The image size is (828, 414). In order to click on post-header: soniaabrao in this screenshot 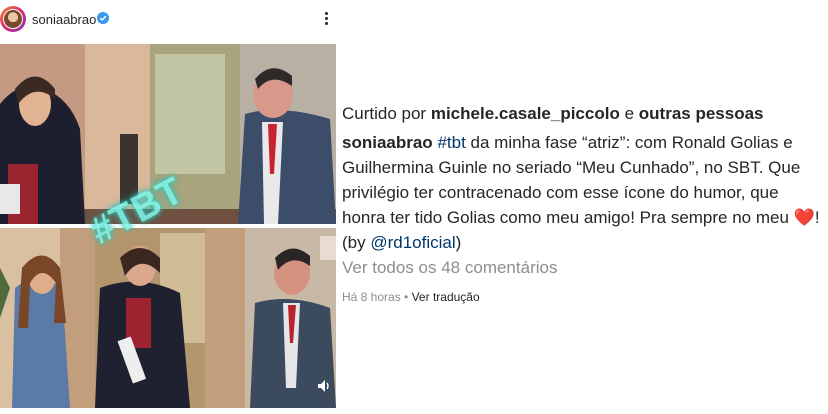, I will do `click(168, 22)`.